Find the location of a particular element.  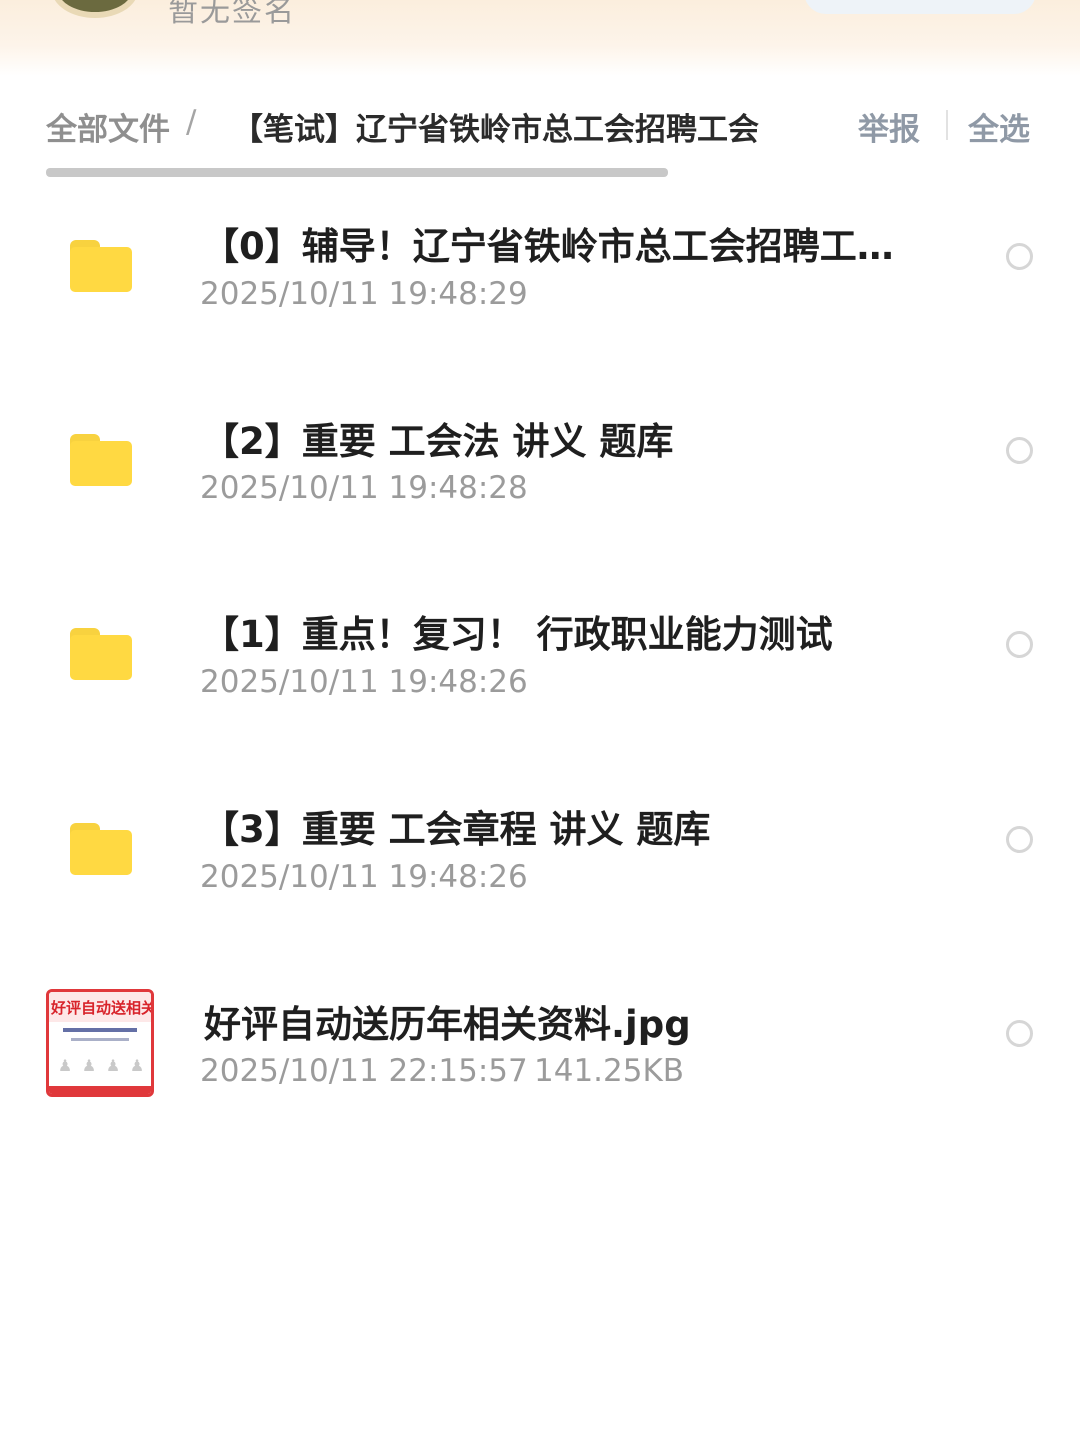

file-name: 【1】重点！复习！ 行政职业能力测试 is located at coordinates (517, 634).